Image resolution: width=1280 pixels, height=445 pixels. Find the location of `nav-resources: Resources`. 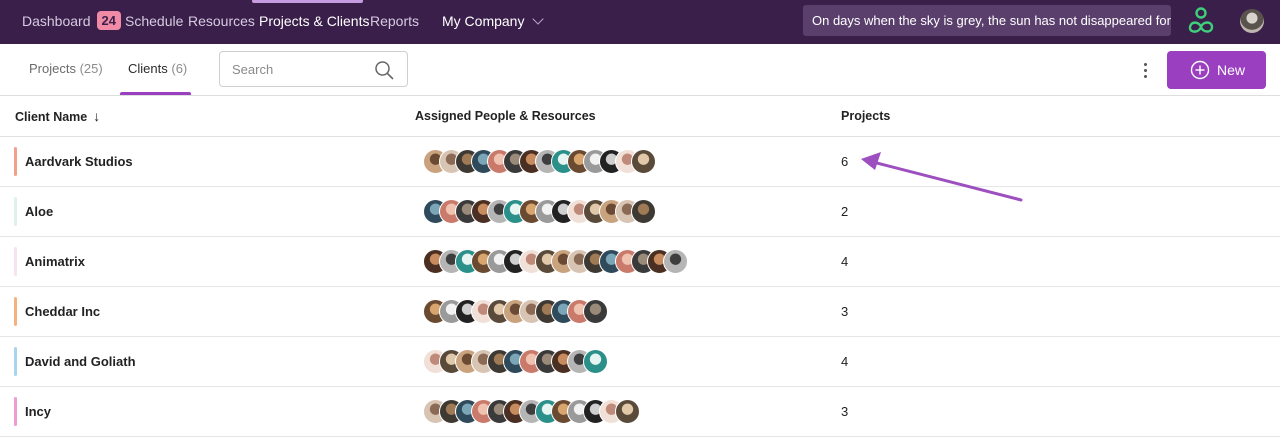

nav-resources: Resources is located at coordinates (221, 22).